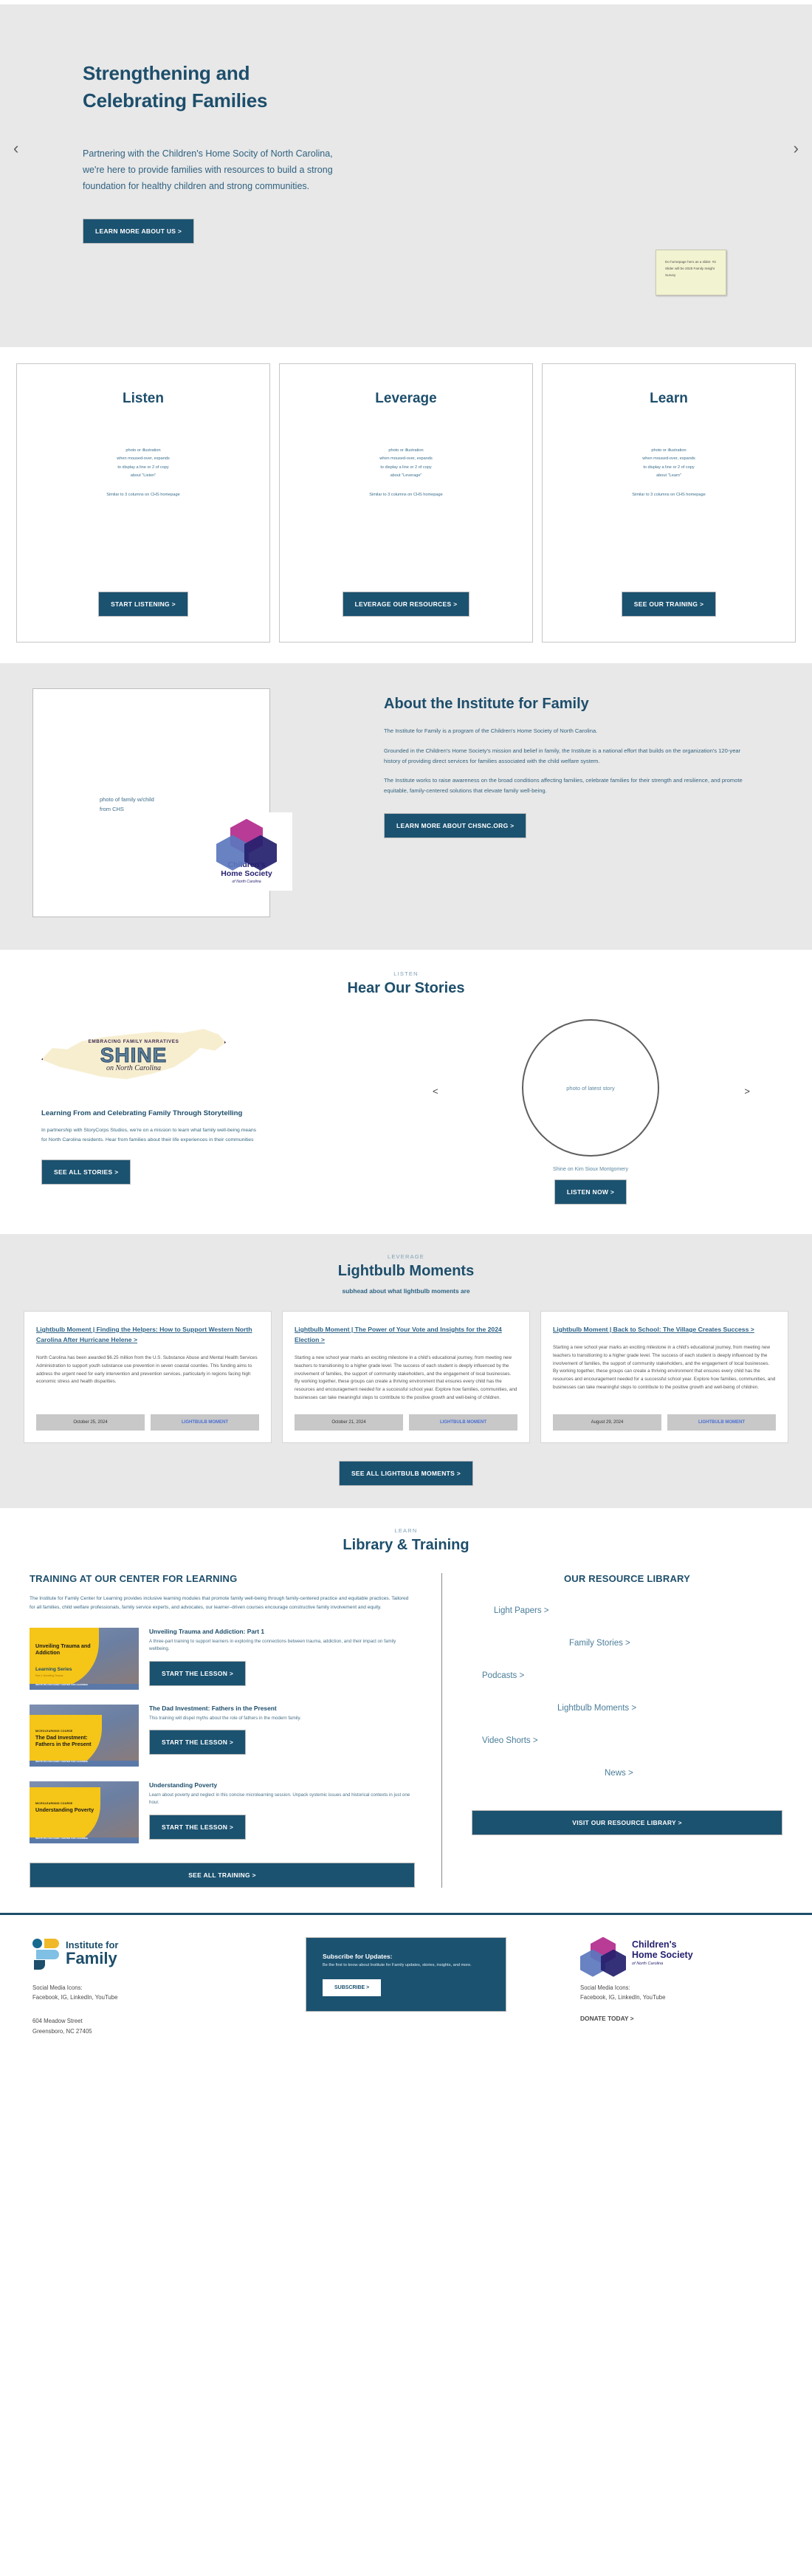 The height and width of the screenshot is (2576, 812). What do you see at coordinates (134, 1578) in the screenshot?
I see `training-heading: TRAINING AT OUR CENTER FOR LEARNING` at bounding box center [134, 1578].